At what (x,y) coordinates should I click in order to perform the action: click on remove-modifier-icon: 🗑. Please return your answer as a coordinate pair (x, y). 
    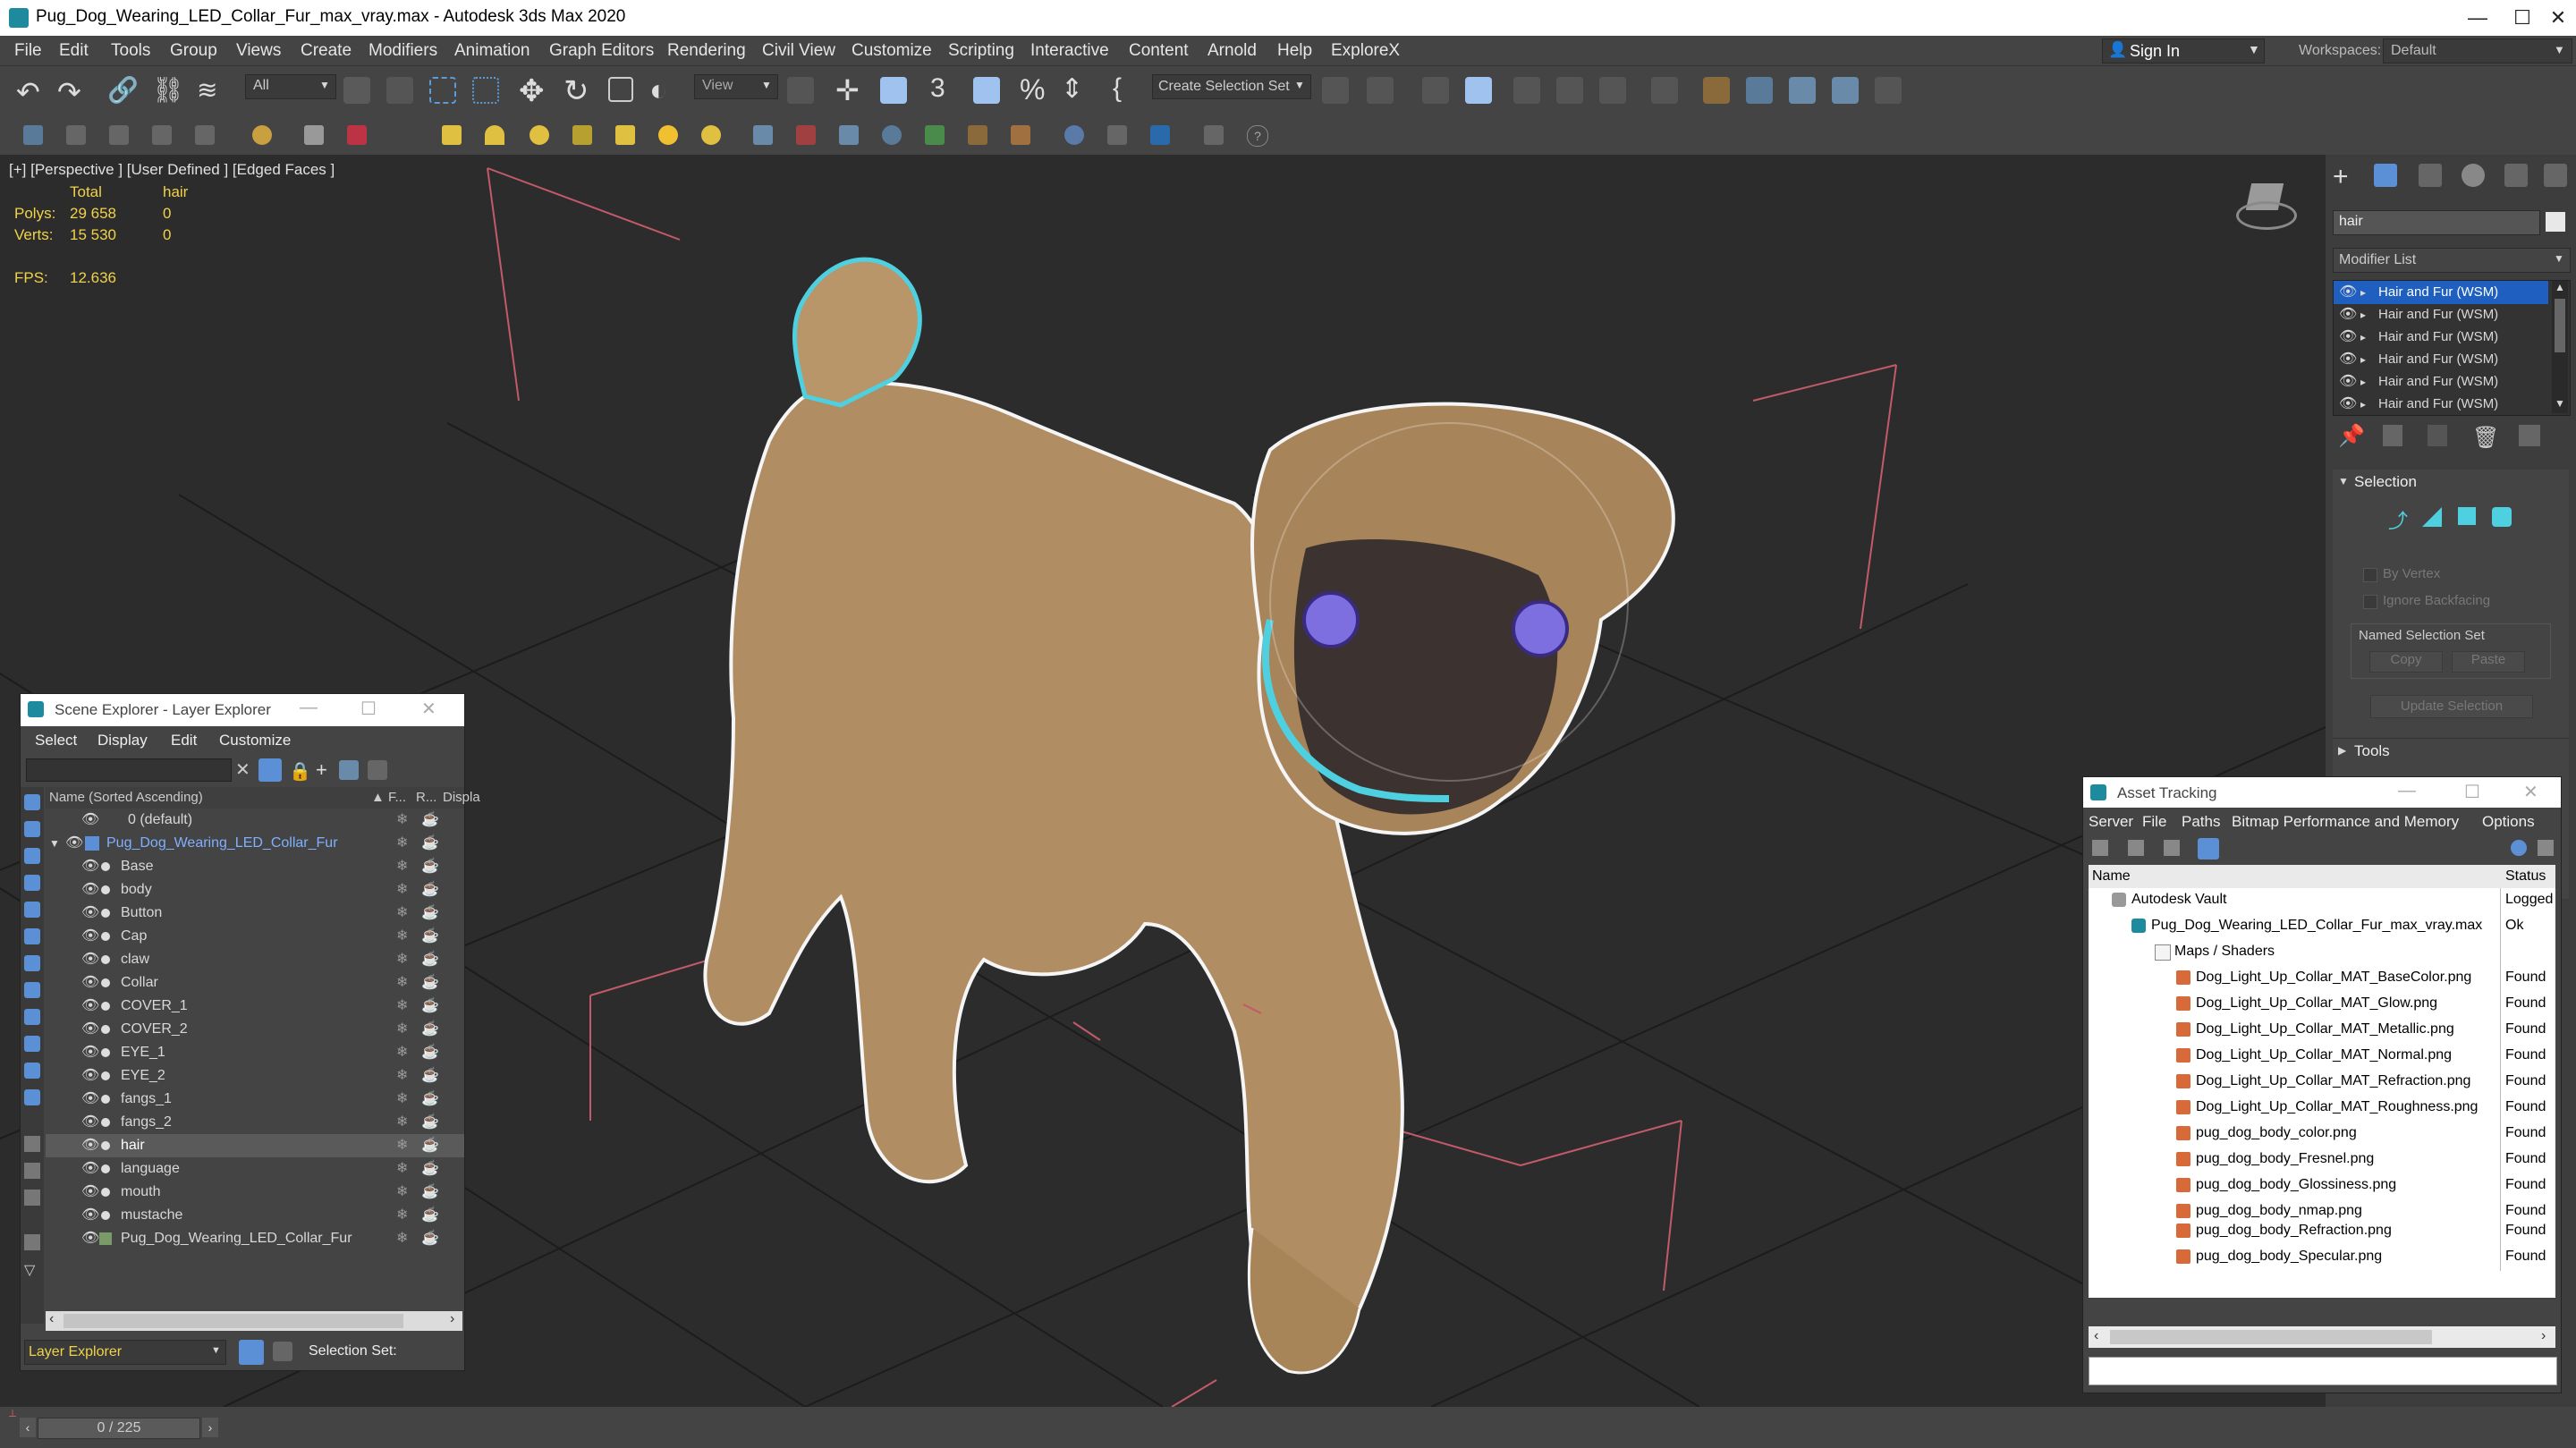
    Looking at the image, I should click on (2485, 438).